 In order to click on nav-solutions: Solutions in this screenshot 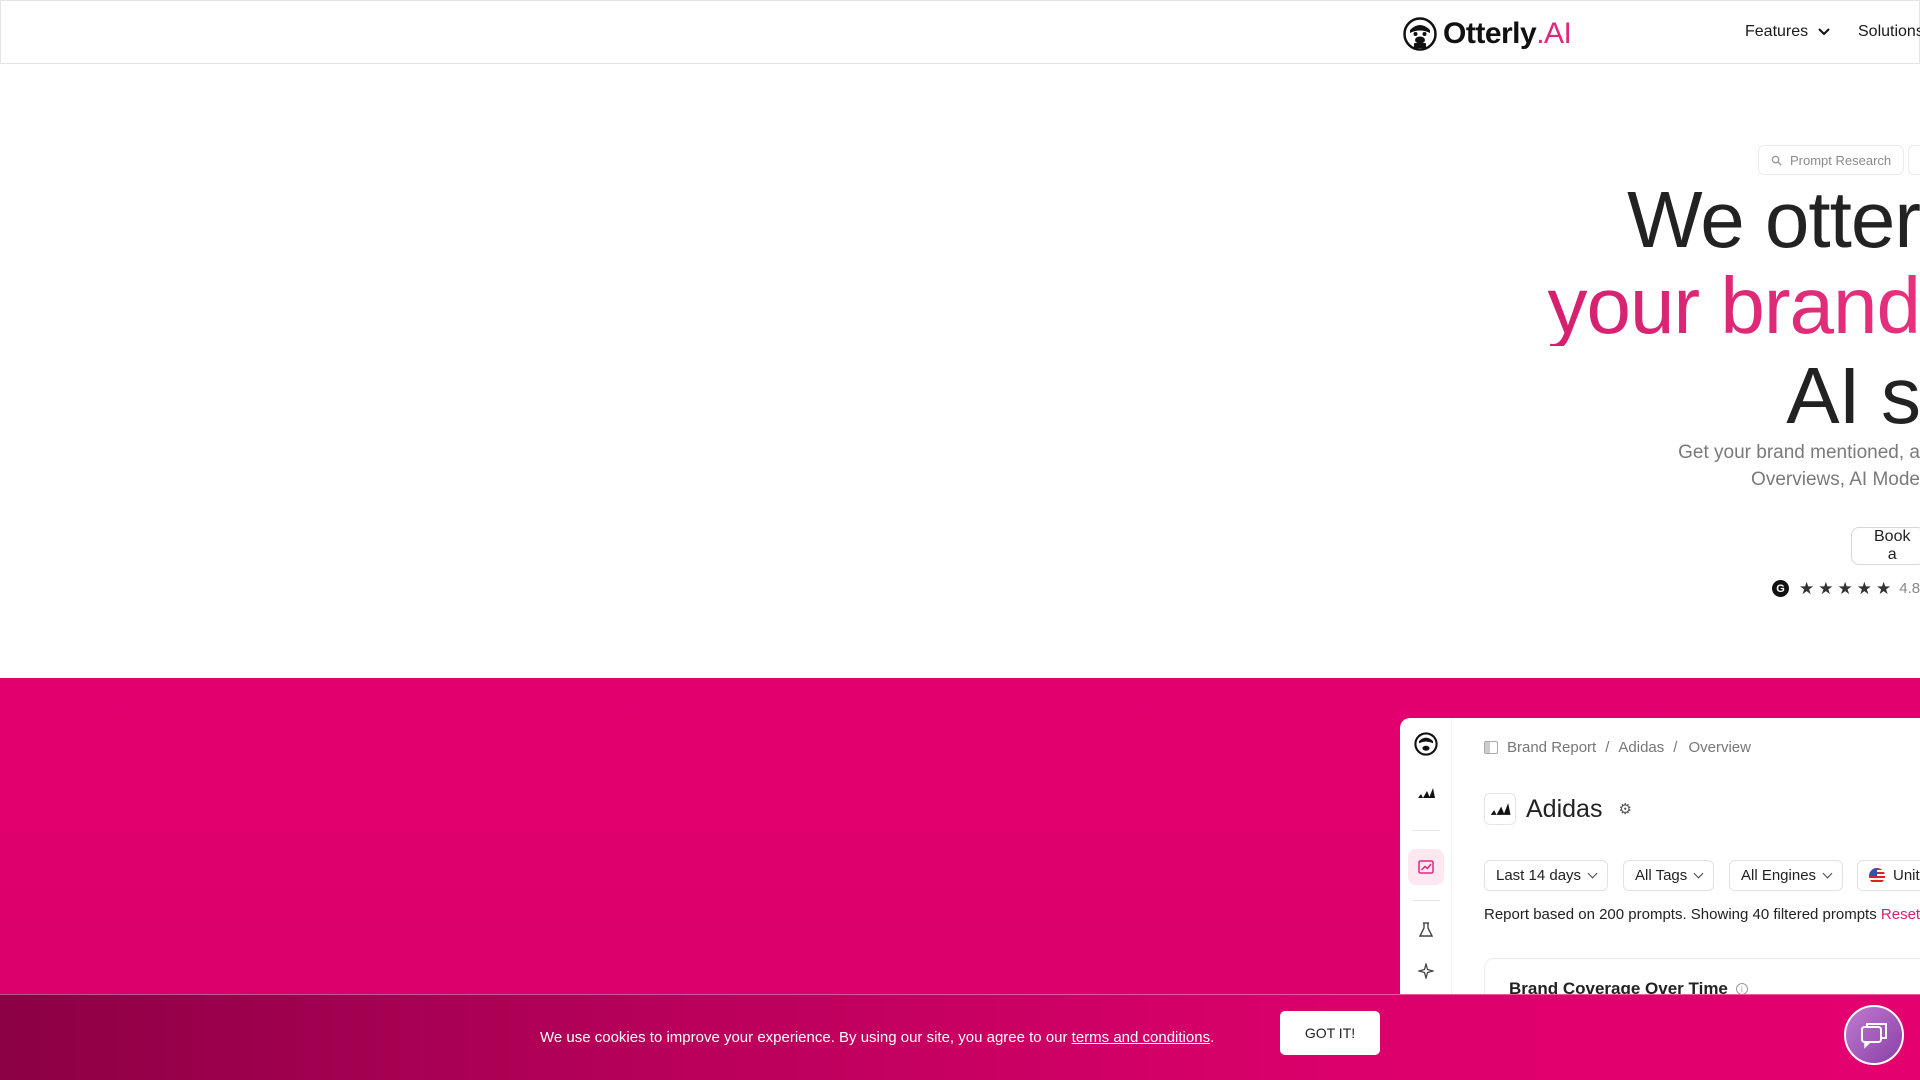, I will do `click(1889, 32)`.